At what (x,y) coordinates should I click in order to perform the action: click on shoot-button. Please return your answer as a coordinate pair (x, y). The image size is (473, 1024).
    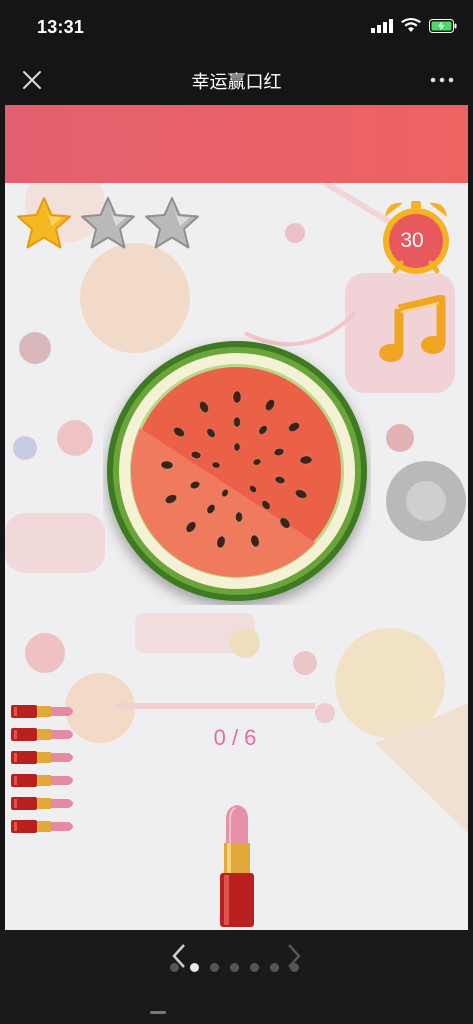
    Looking at the image, I should click on (426, 501).